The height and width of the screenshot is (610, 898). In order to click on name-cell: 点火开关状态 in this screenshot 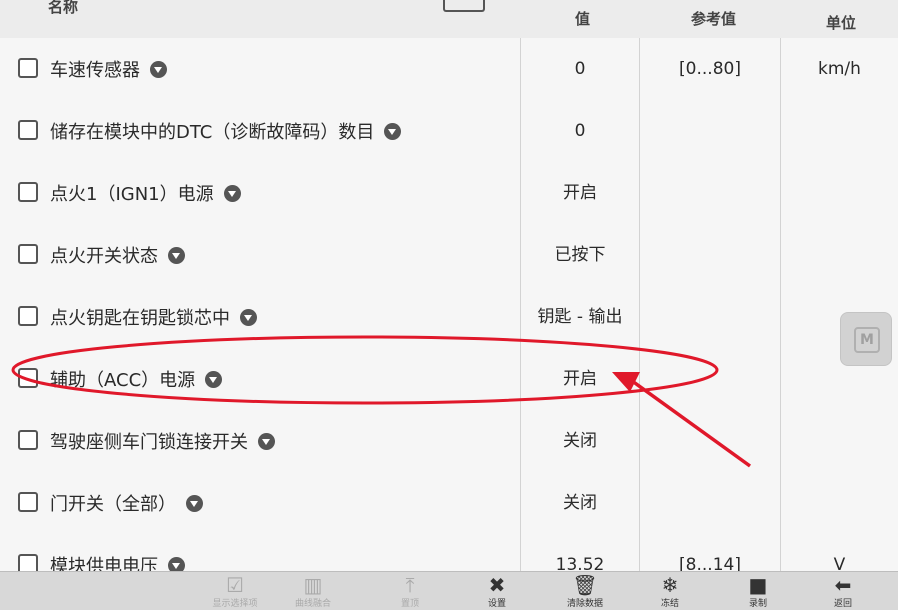, I will do `click(260, 255)`.